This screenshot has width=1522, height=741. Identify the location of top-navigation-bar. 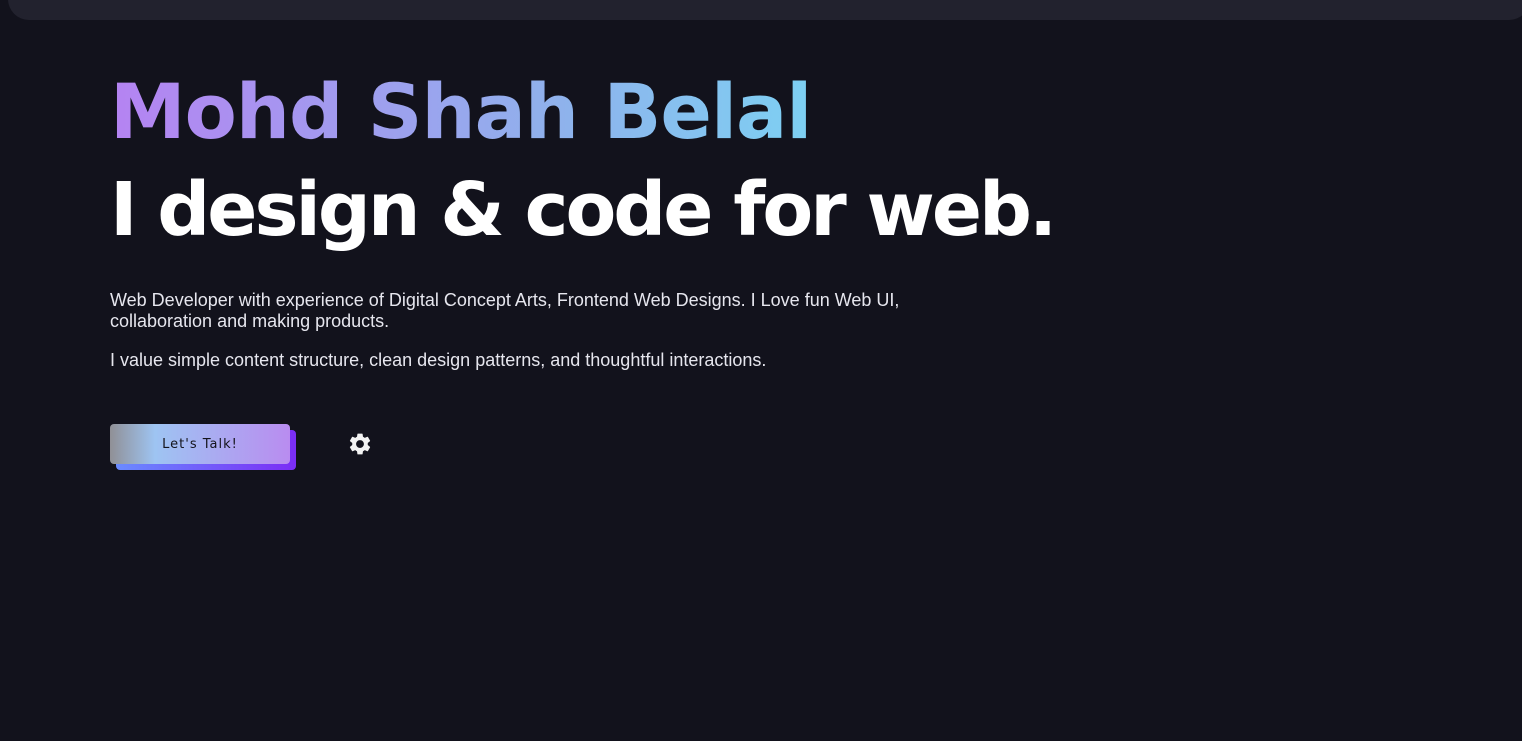
(765, 10).